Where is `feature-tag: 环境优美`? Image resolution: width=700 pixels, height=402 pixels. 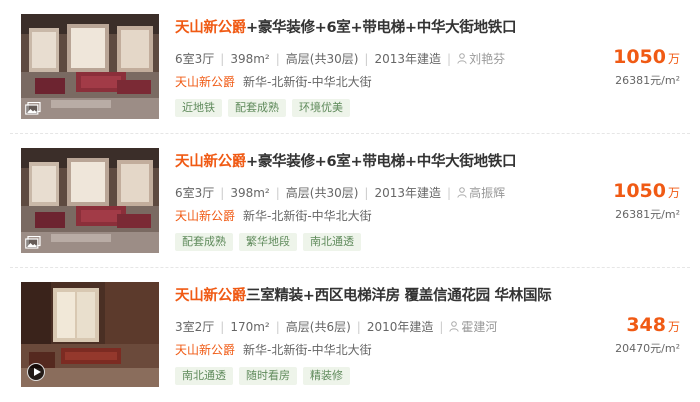 feature-tag: 环境优美 is located at coordinates (321, 108).